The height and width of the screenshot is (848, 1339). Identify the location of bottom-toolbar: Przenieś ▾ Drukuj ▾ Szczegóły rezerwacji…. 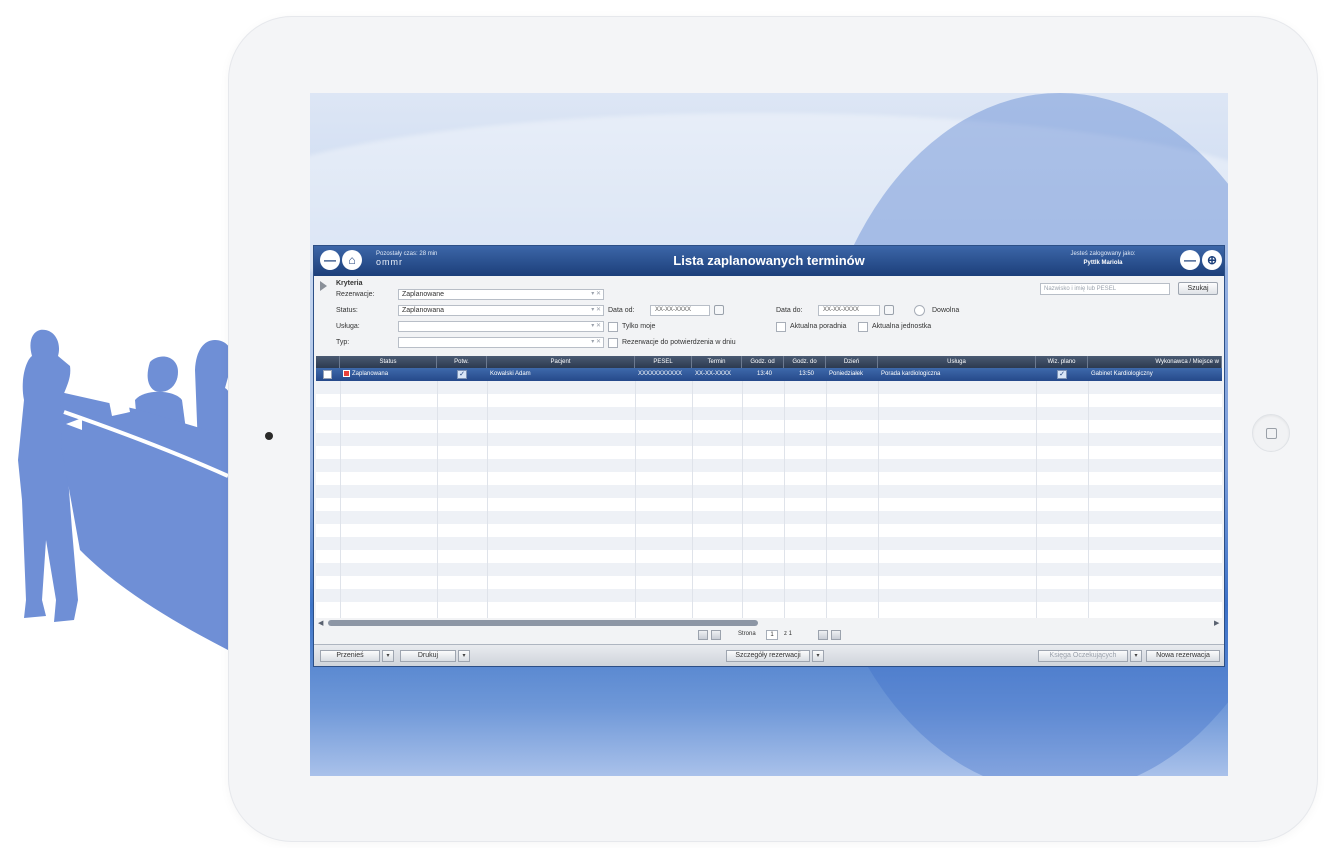
(769, 655).